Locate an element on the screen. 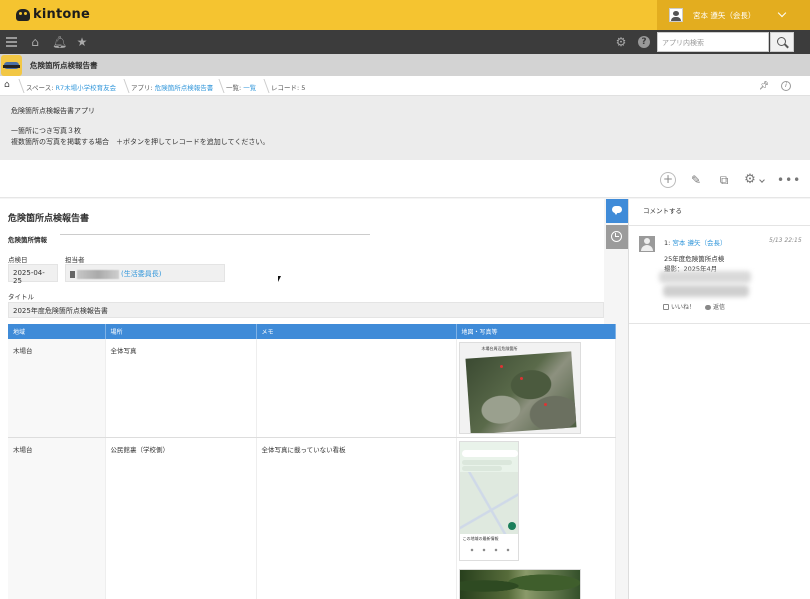 This screenshot has height=599, width=810. table-row: 木場台 全体写真 木場台周辺危険箇所 is located at coordinates (312, 388).